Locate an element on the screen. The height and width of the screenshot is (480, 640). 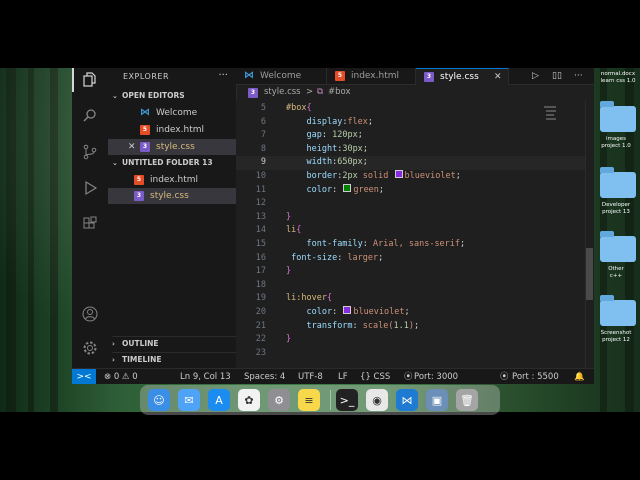
folder-section: ⌄ UNTITLED FOLDER 13 is located at coordinates (162, 163).